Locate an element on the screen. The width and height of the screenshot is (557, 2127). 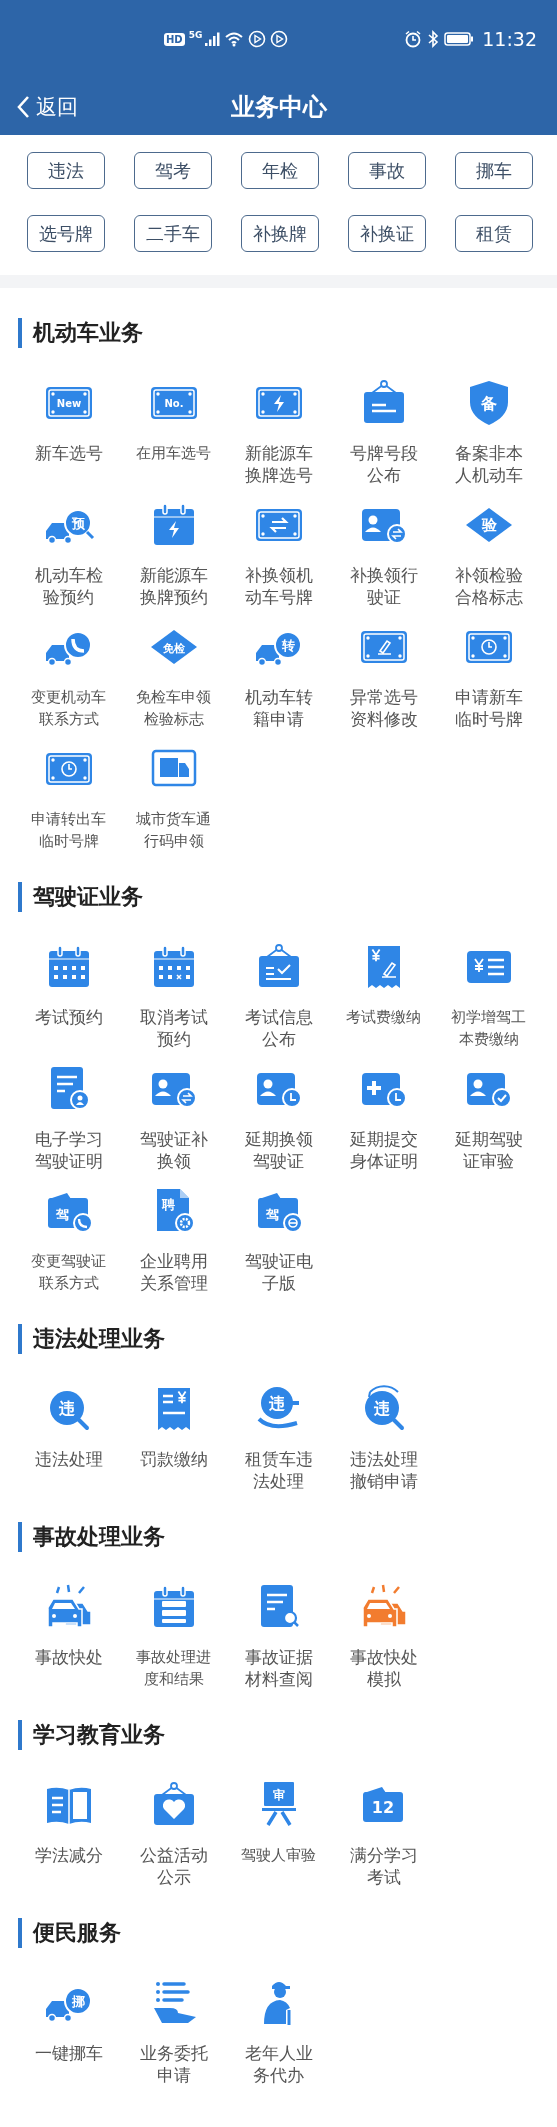
clock-time: 11:32 is located at coordinates (509, 39).